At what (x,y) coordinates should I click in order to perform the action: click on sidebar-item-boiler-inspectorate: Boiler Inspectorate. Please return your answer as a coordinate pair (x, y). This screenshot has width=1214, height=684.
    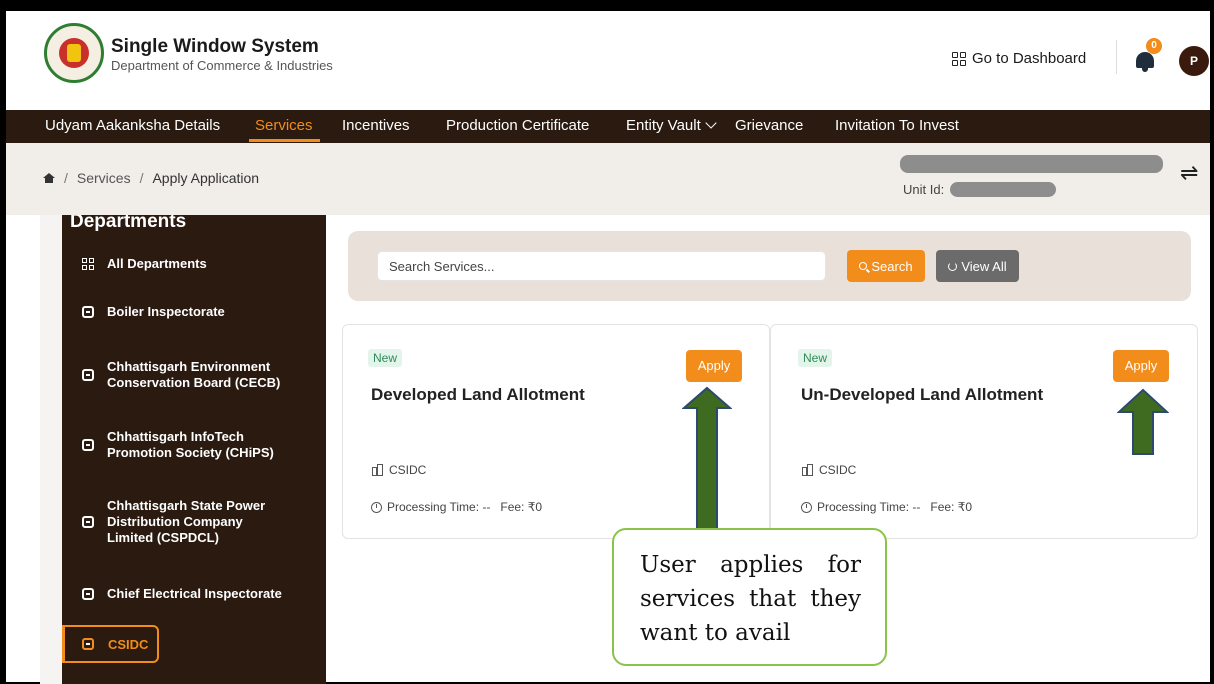
    Looking at the image, I should click on (194, 312).